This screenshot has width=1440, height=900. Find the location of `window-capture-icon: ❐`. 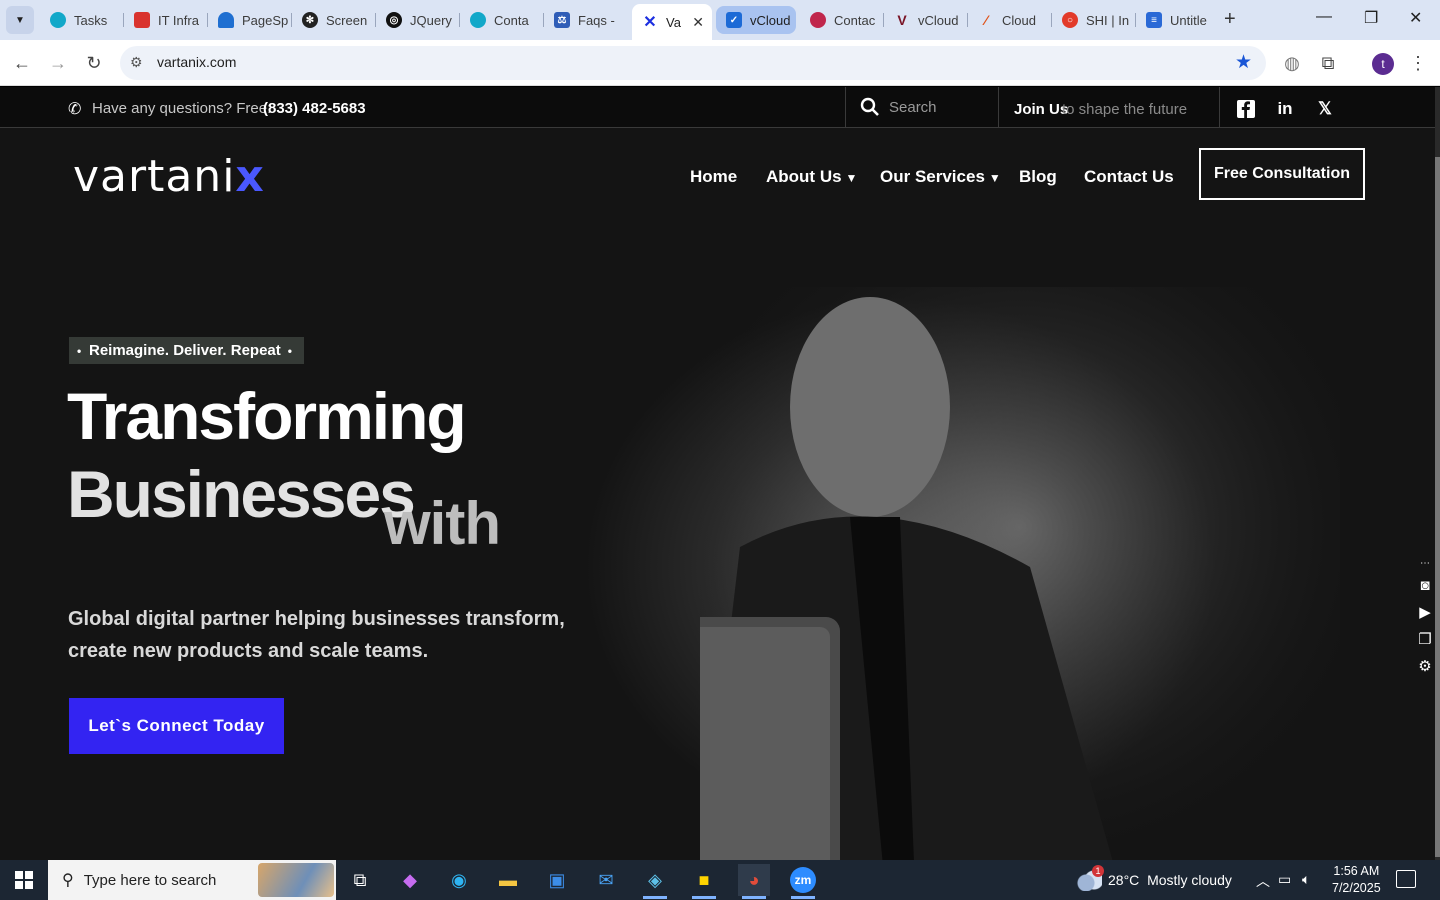

window-capture-icon: ❐ is located at coordinates (1424, 639).